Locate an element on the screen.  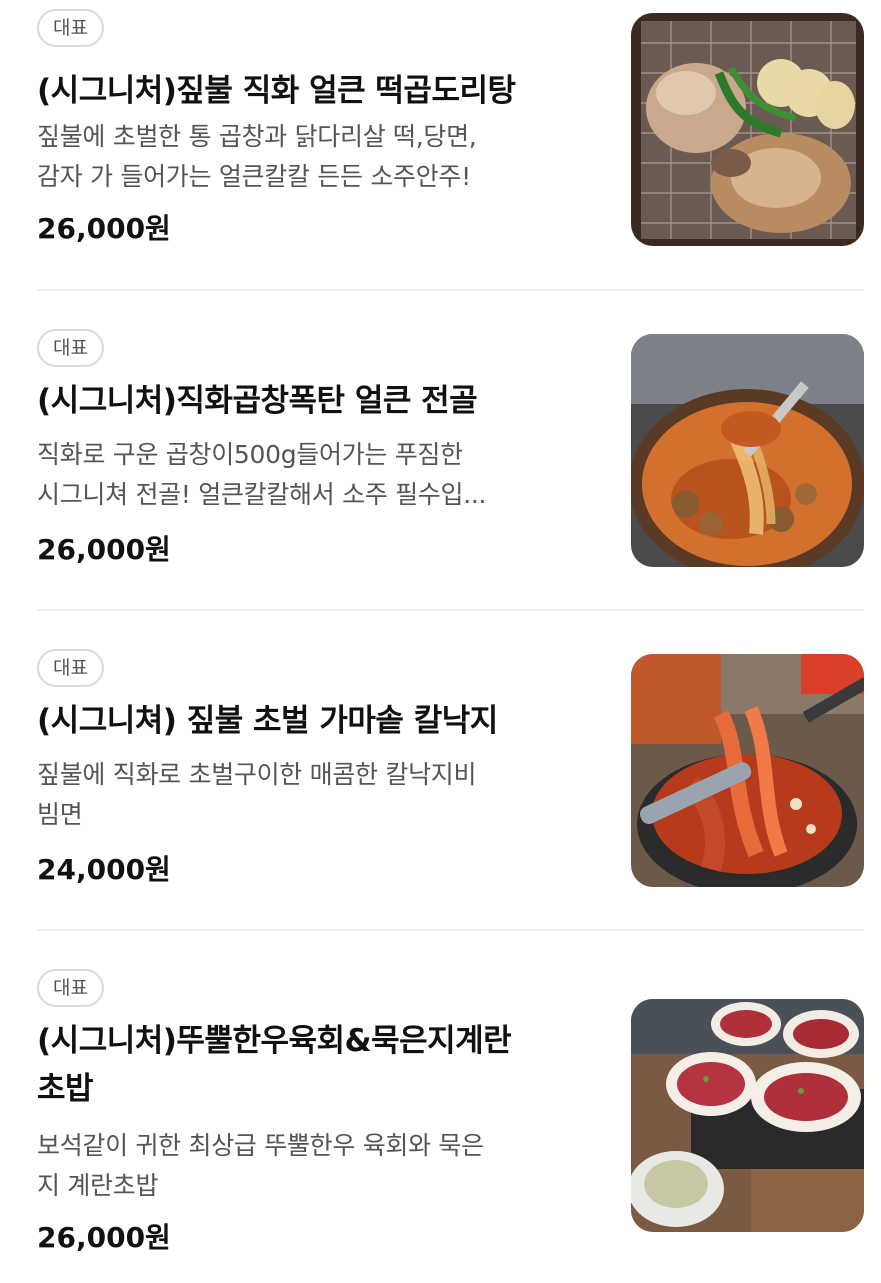
spicy-octopus-noodle-photo-icon is located at coordinates (747, 770).